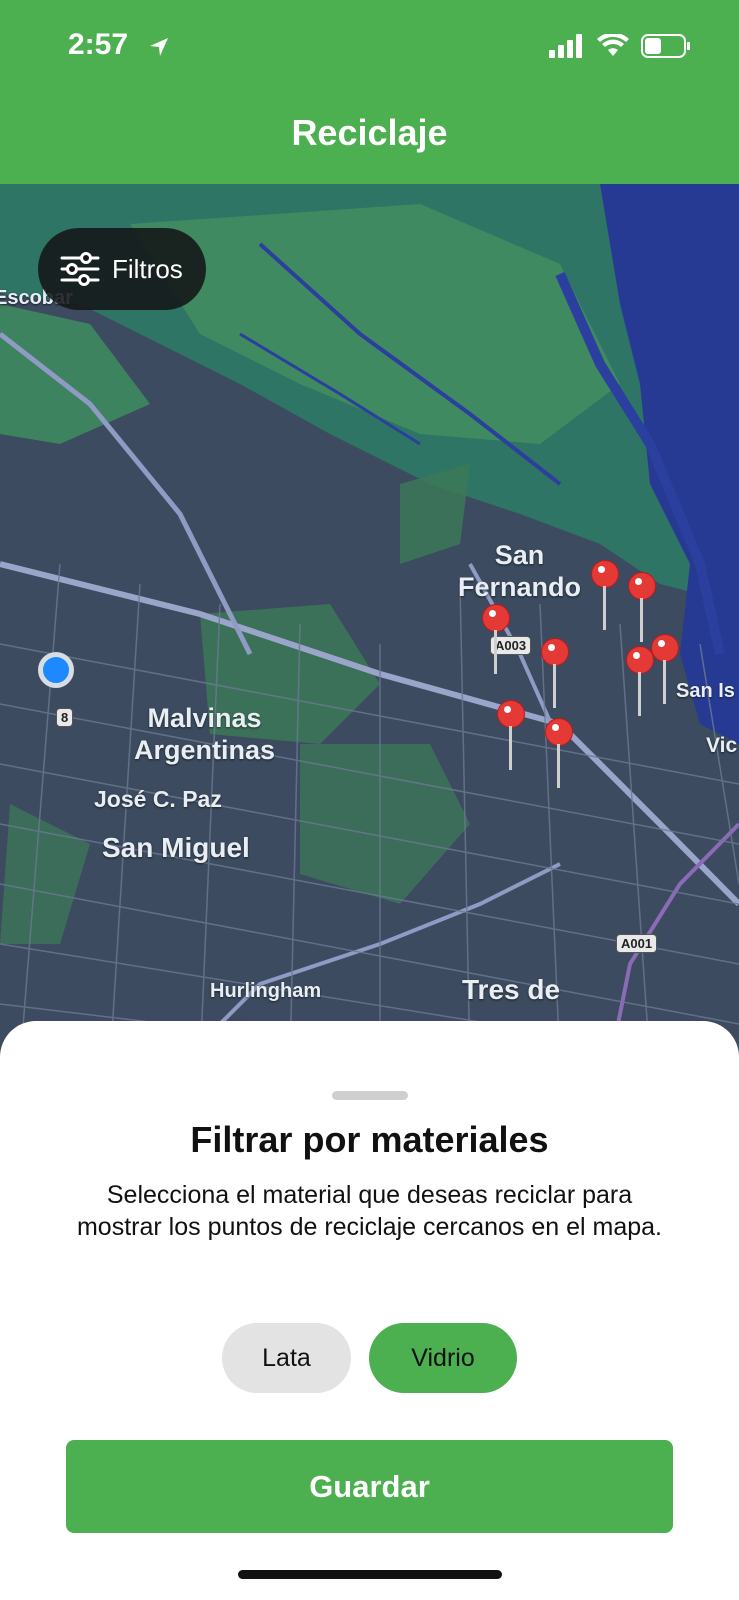 Image resolution: width=739 pixels, height=1600 pixels. I want to click on material-chip-vidrio: Vidrio, so click(443, 1358).